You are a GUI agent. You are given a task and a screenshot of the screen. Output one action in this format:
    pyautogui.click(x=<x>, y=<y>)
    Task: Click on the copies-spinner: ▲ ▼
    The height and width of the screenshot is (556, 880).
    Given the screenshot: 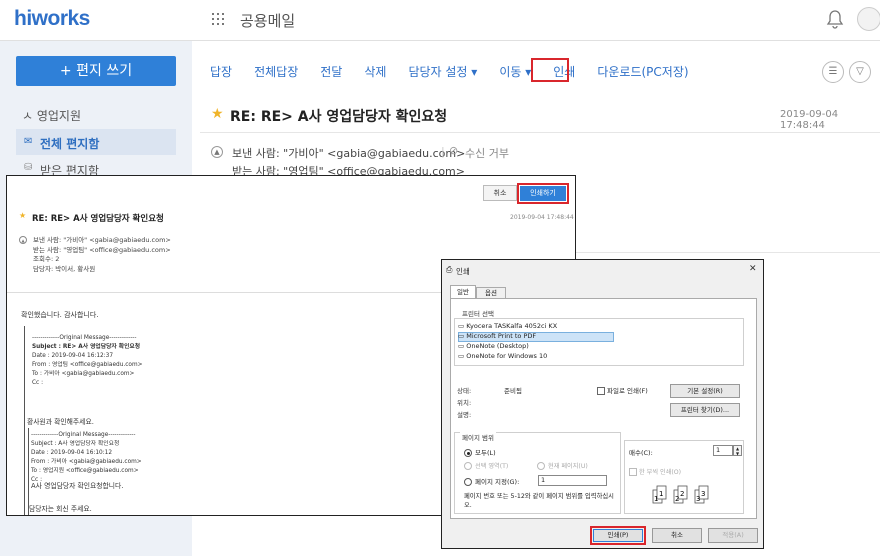 What is the action you would take?
    pyautogui.click(x=737, y=450)
    